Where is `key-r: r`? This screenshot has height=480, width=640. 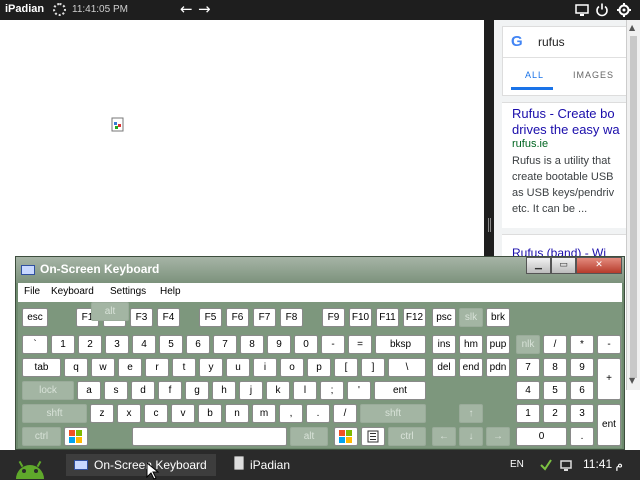 key-r: r is located at coordinates (157, 367).